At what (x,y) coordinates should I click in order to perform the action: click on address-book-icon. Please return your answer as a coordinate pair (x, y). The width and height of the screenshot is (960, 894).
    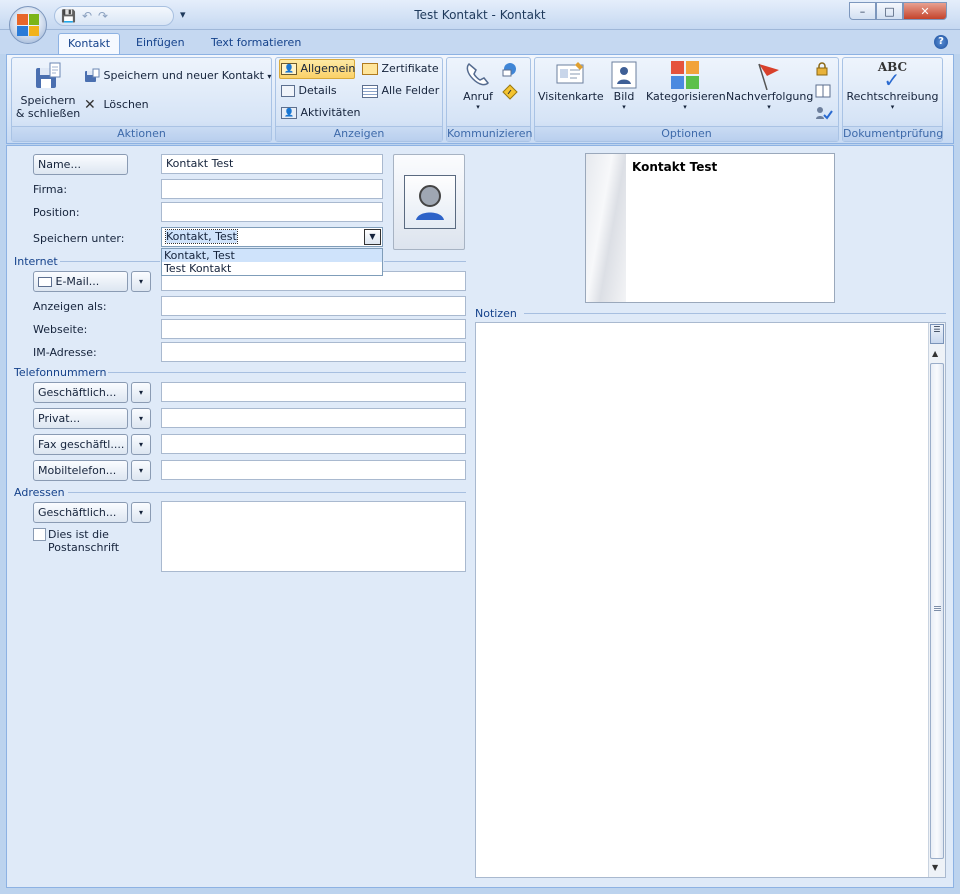
    Looking at the image, I should click on (823, 92).